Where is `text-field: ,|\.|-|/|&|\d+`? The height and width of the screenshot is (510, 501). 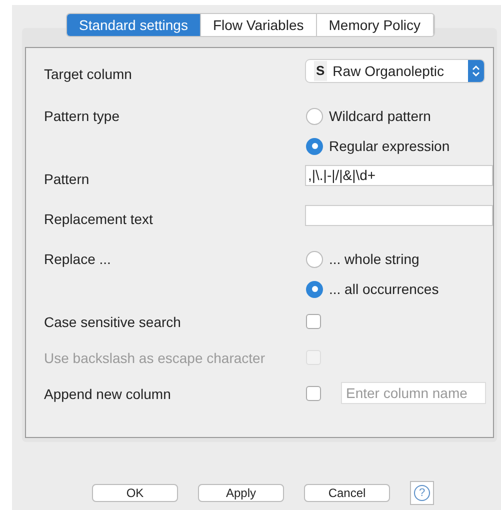 text-field: ,|\.|-|/|&|\d+ is located at coordinates (399, 175).